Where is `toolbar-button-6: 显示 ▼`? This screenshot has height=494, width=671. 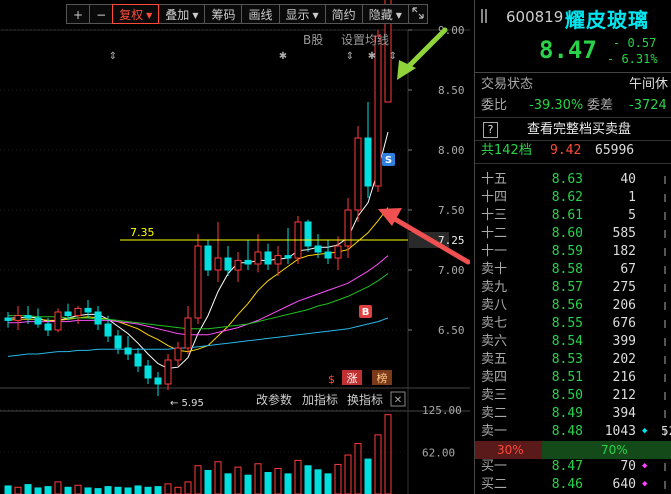 toolbar-button-6: 显示 ▼ is located at coordinates (302, 14).